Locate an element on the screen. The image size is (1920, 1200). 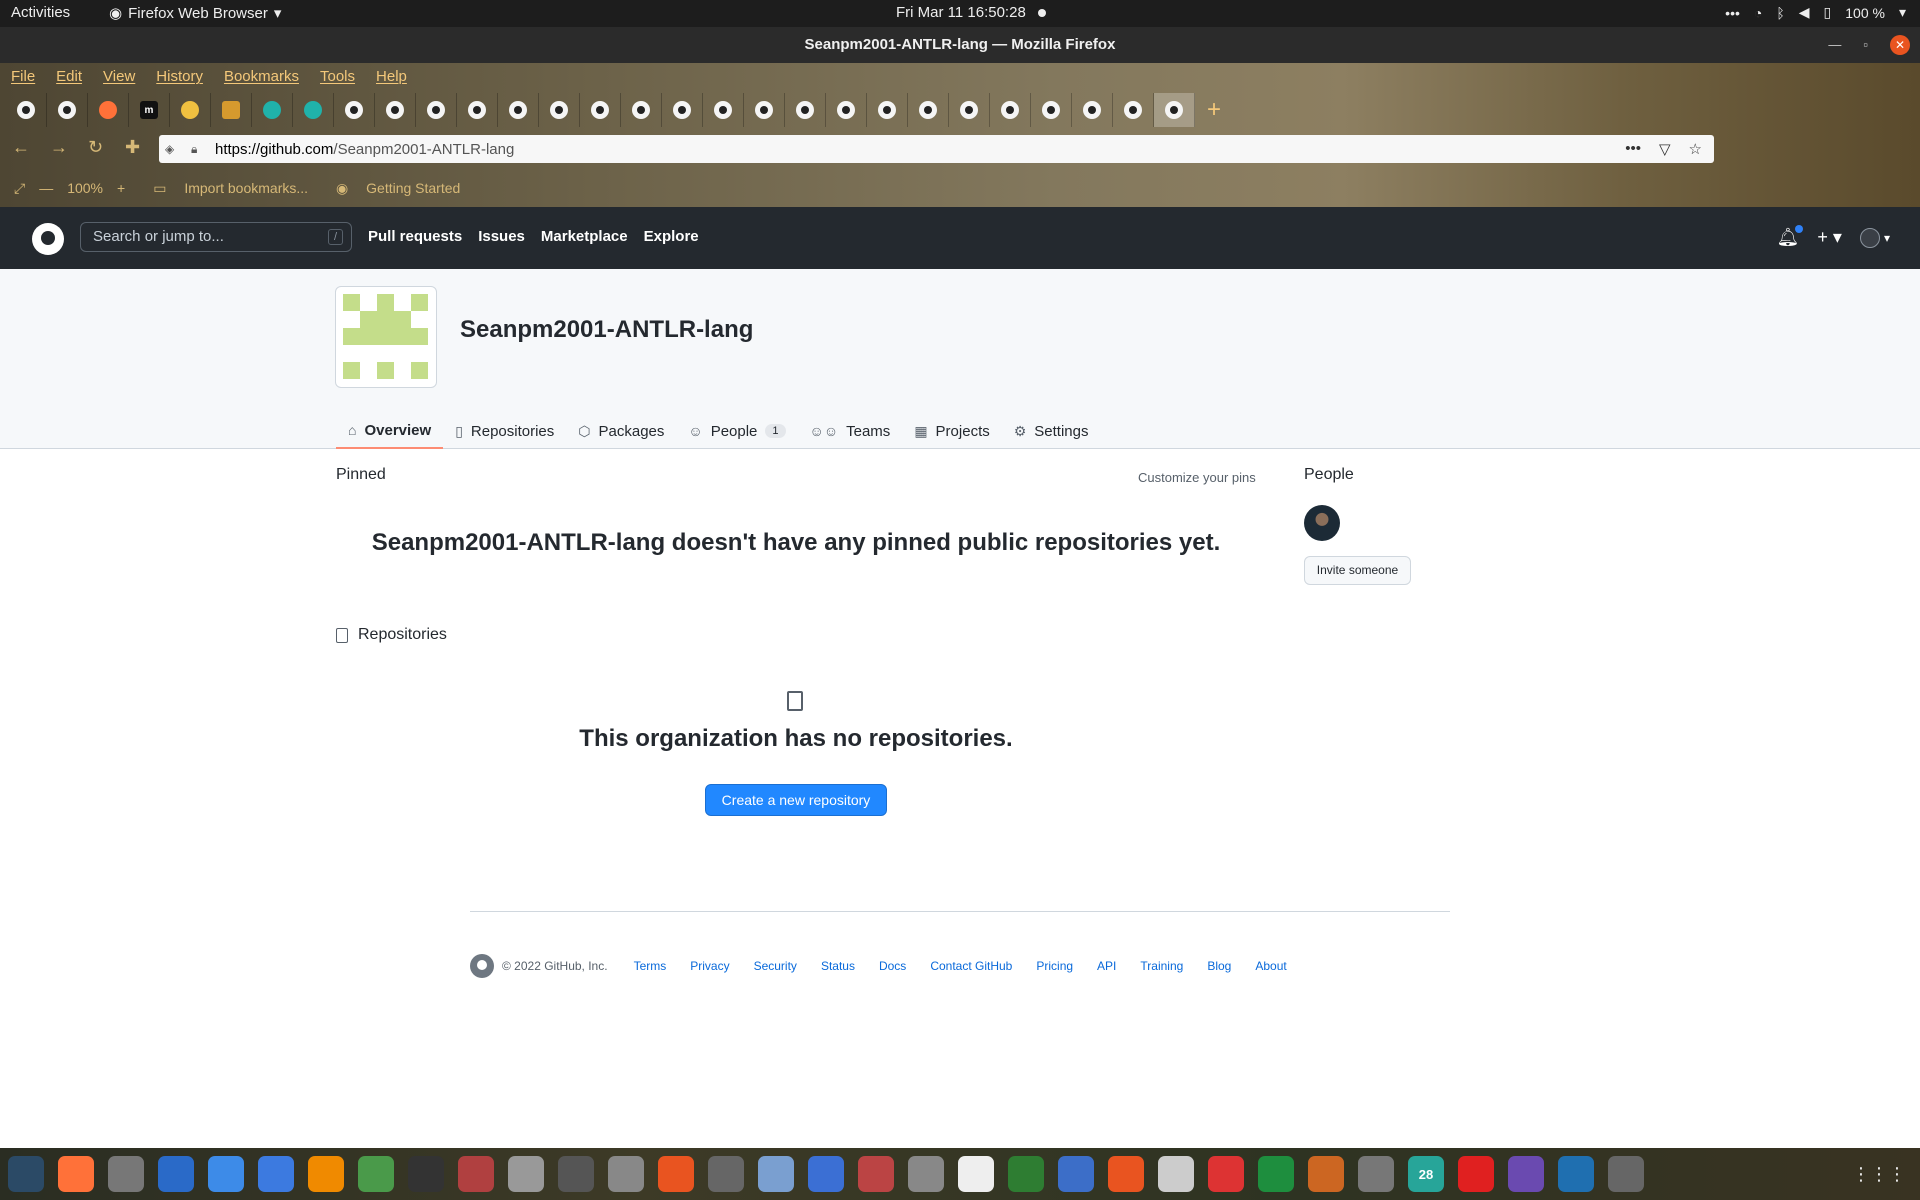
calendar-icon: 28 is located at coordinates (1426, 1174).